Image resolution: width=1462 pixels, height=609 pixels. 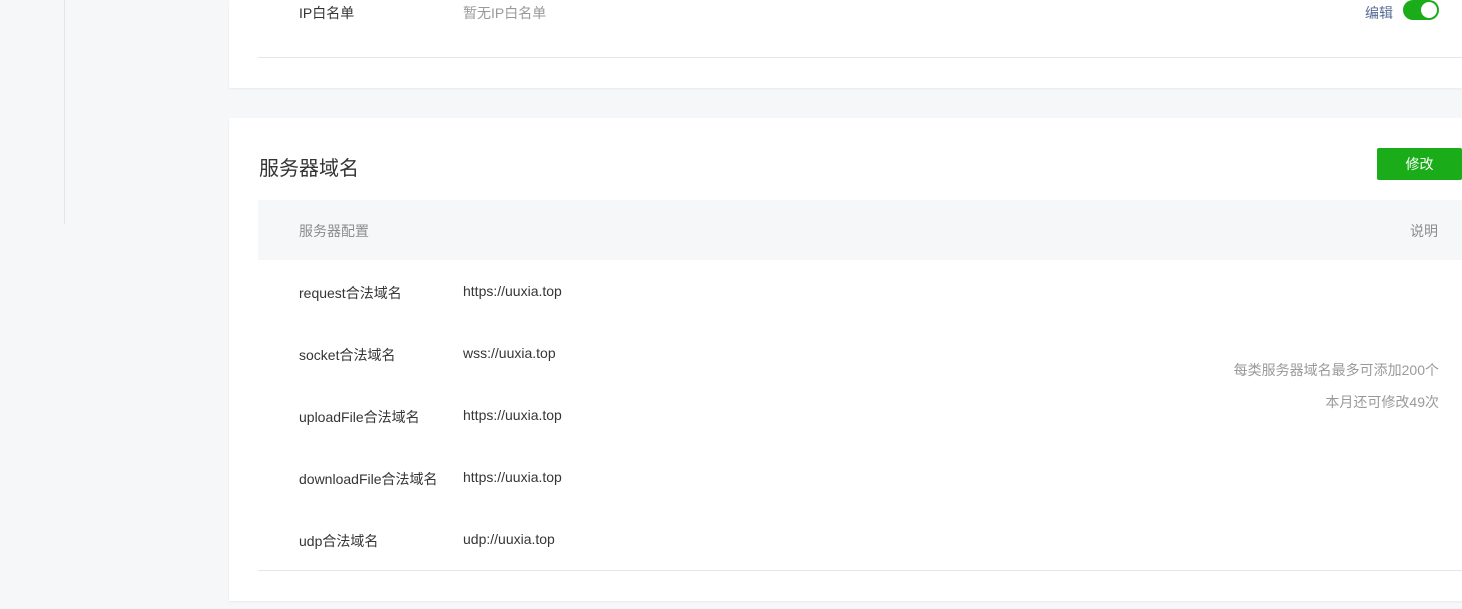 What do you see at coordinates (509, 539) in the screenshot?
I see `row-value-udp: udp://uuxia.top` at bounding box center [509, 539].